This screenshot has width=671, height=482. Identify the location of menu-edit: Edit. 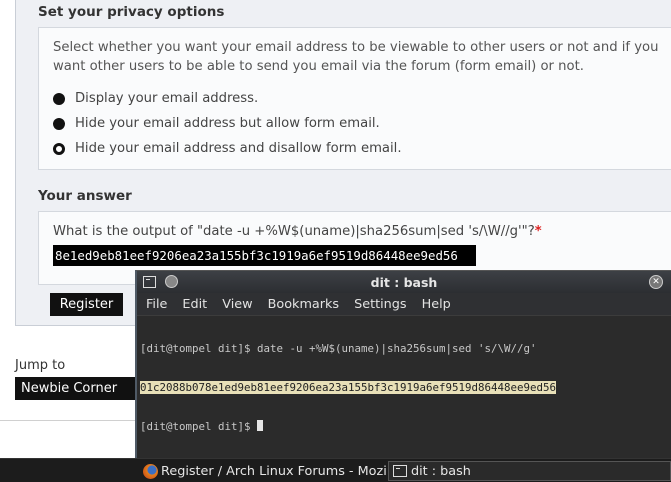
(194, 304).